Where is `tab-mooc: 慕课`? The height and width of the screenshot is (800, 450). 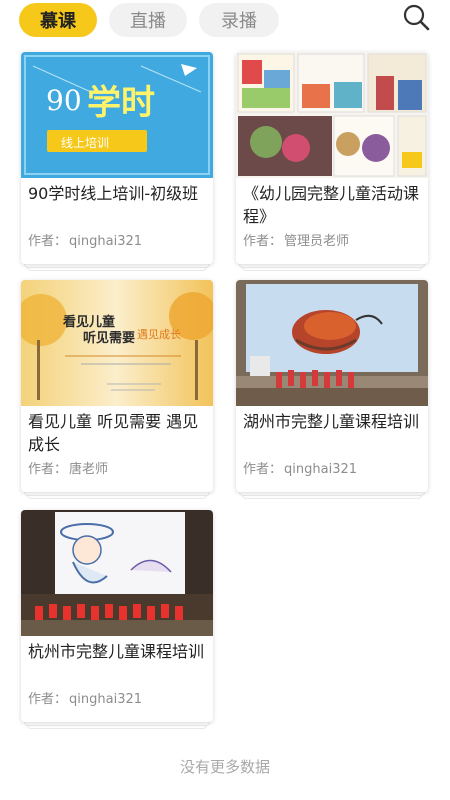 tab-mooc: 慕课 is located at coordinates (58, 20).